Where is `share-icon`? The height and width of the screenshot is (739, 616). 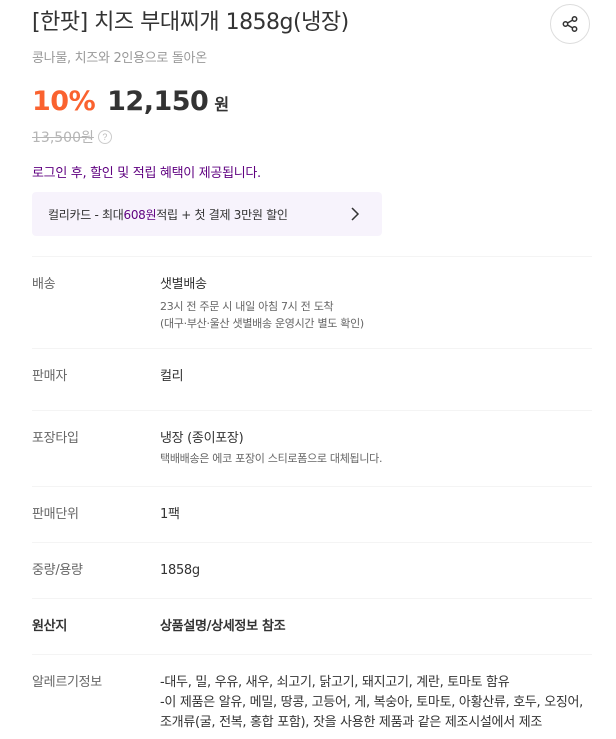 share-icon is located at coordinates (570, 24).